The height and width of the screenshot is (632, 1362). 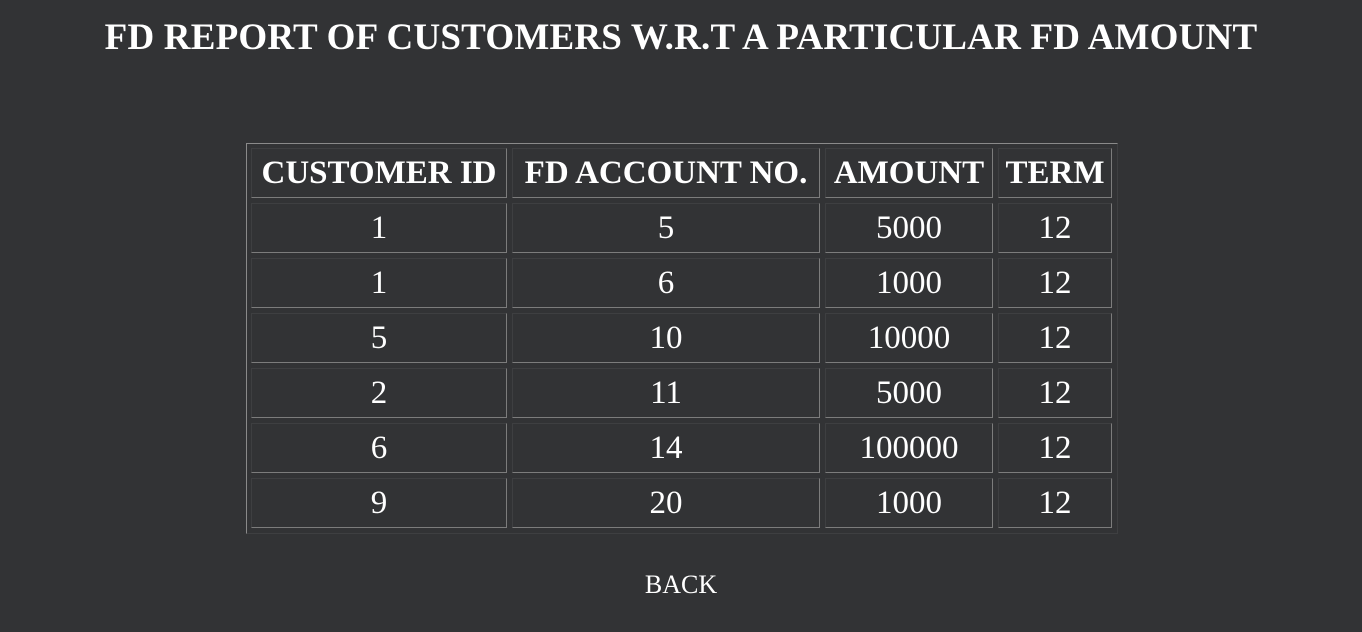 What do you see at coordinates (379, 338) in the screenshot?
I see `cell-customer-id: 5` at bounding box center [379, 338].